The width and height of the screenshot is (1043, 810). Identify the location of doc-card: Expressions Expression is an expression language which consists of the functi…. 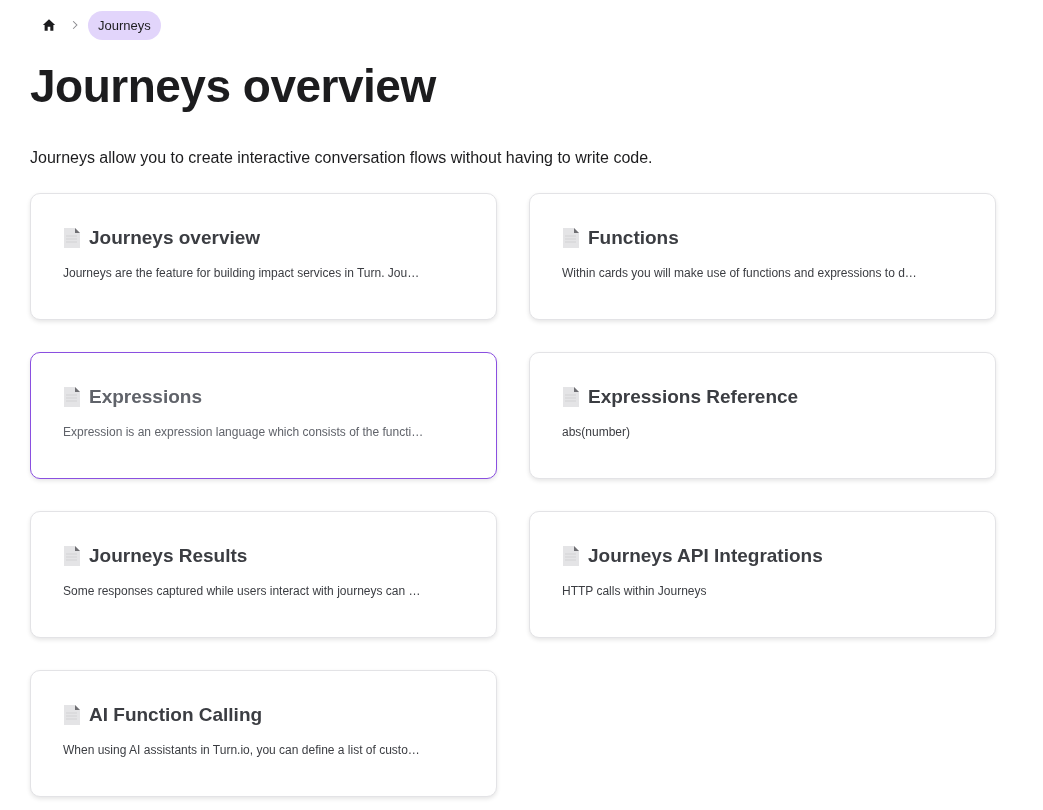
(263, 415).